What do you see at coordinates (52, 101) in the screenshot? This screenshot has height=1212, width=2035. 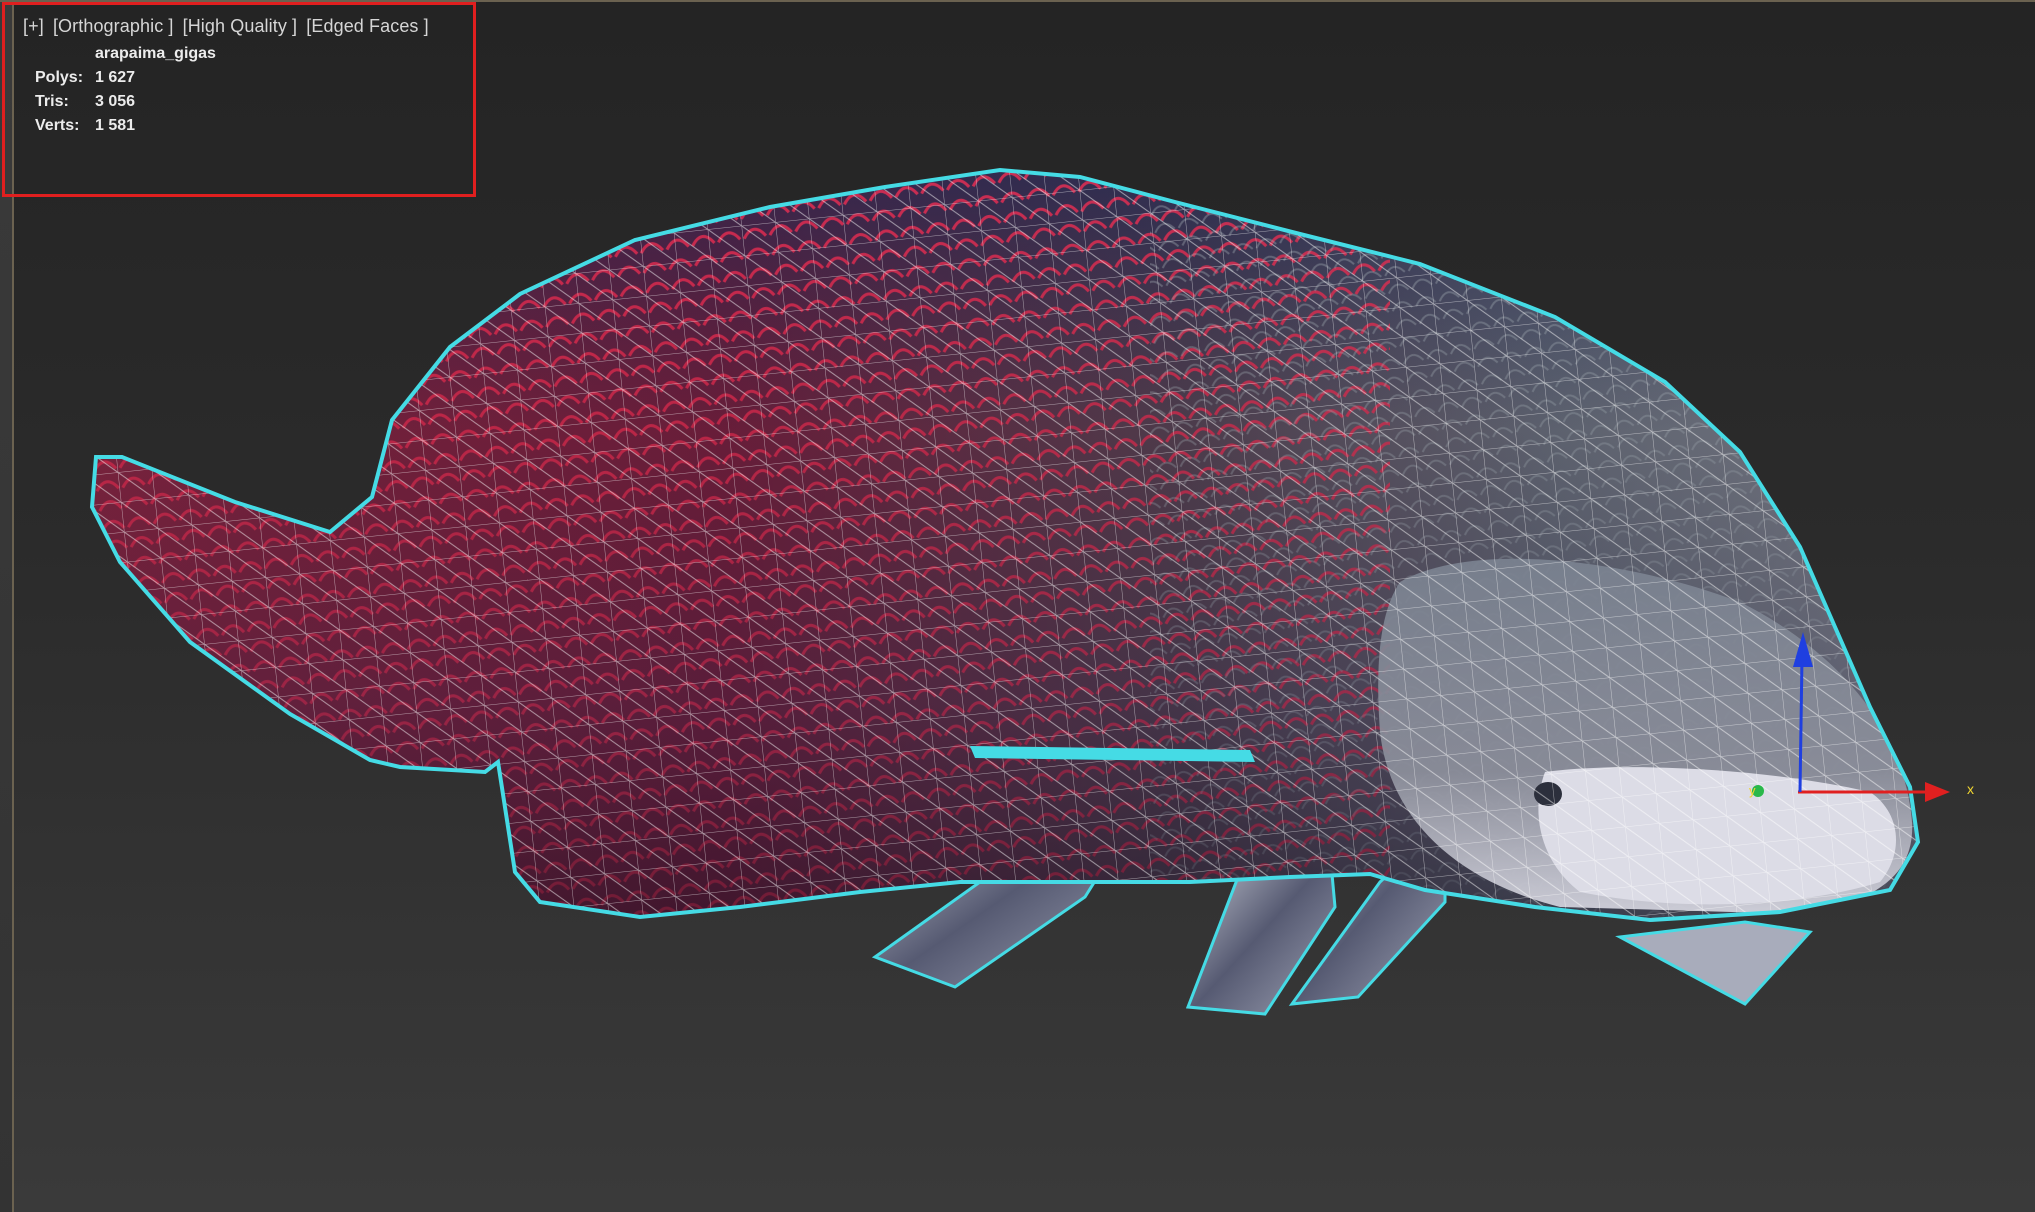 I see `stat-tris-label: Tris:` at bounding box center [52, 101].